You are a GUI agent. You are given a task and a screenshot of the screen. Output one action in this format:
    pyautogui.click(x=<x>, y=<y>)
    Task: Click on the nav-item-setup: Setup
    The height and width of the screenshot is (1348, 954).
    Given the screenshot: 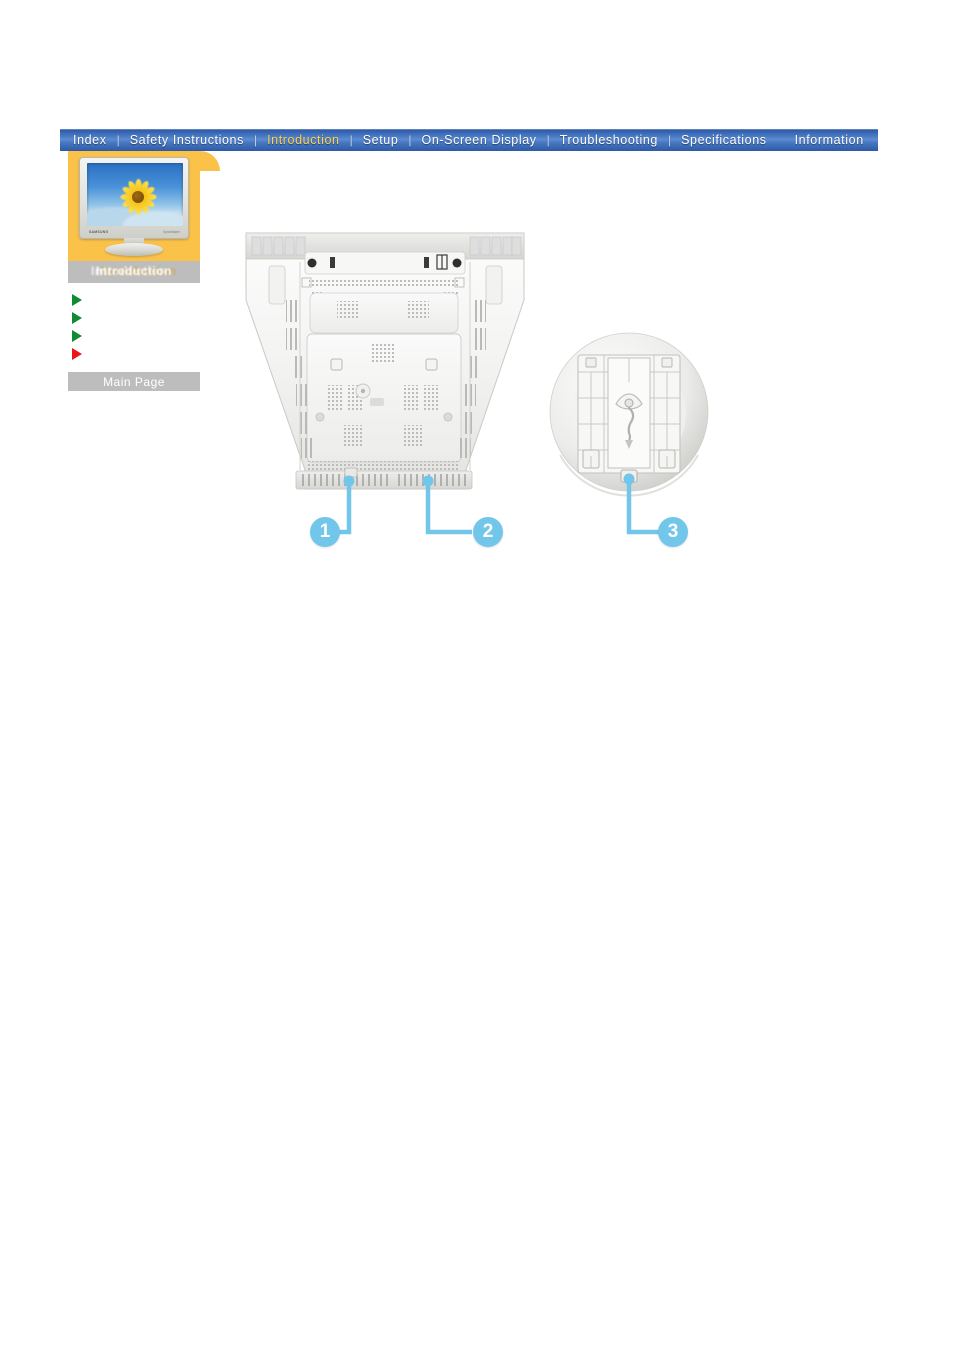 What is the action you would take?
    pyautogui.click(x=381, y=140)
    